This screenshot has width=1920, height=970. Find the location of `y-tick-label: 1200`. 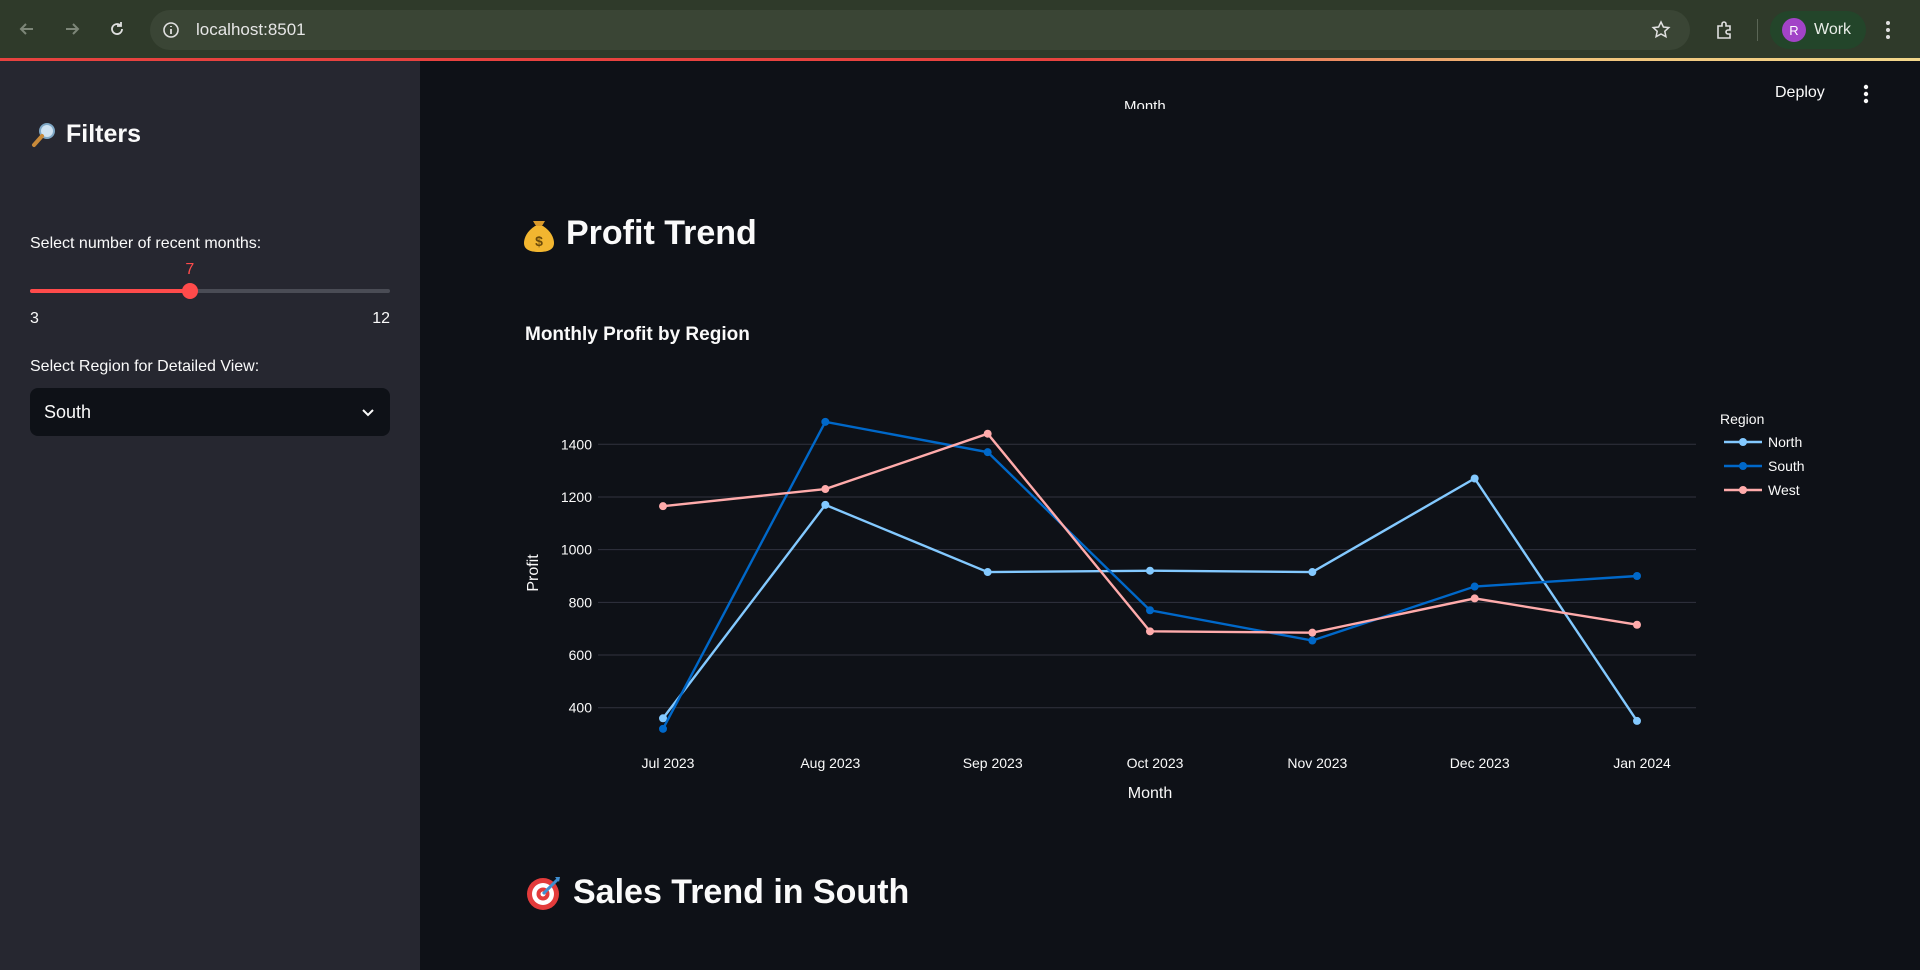

y-tick-label: 1200 is located at coordinates (576, 497).